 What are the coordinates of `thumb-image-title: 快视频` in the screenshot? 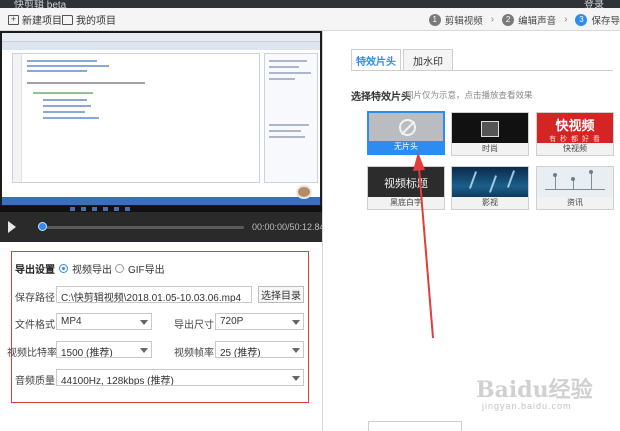 It's located at (575, 125).